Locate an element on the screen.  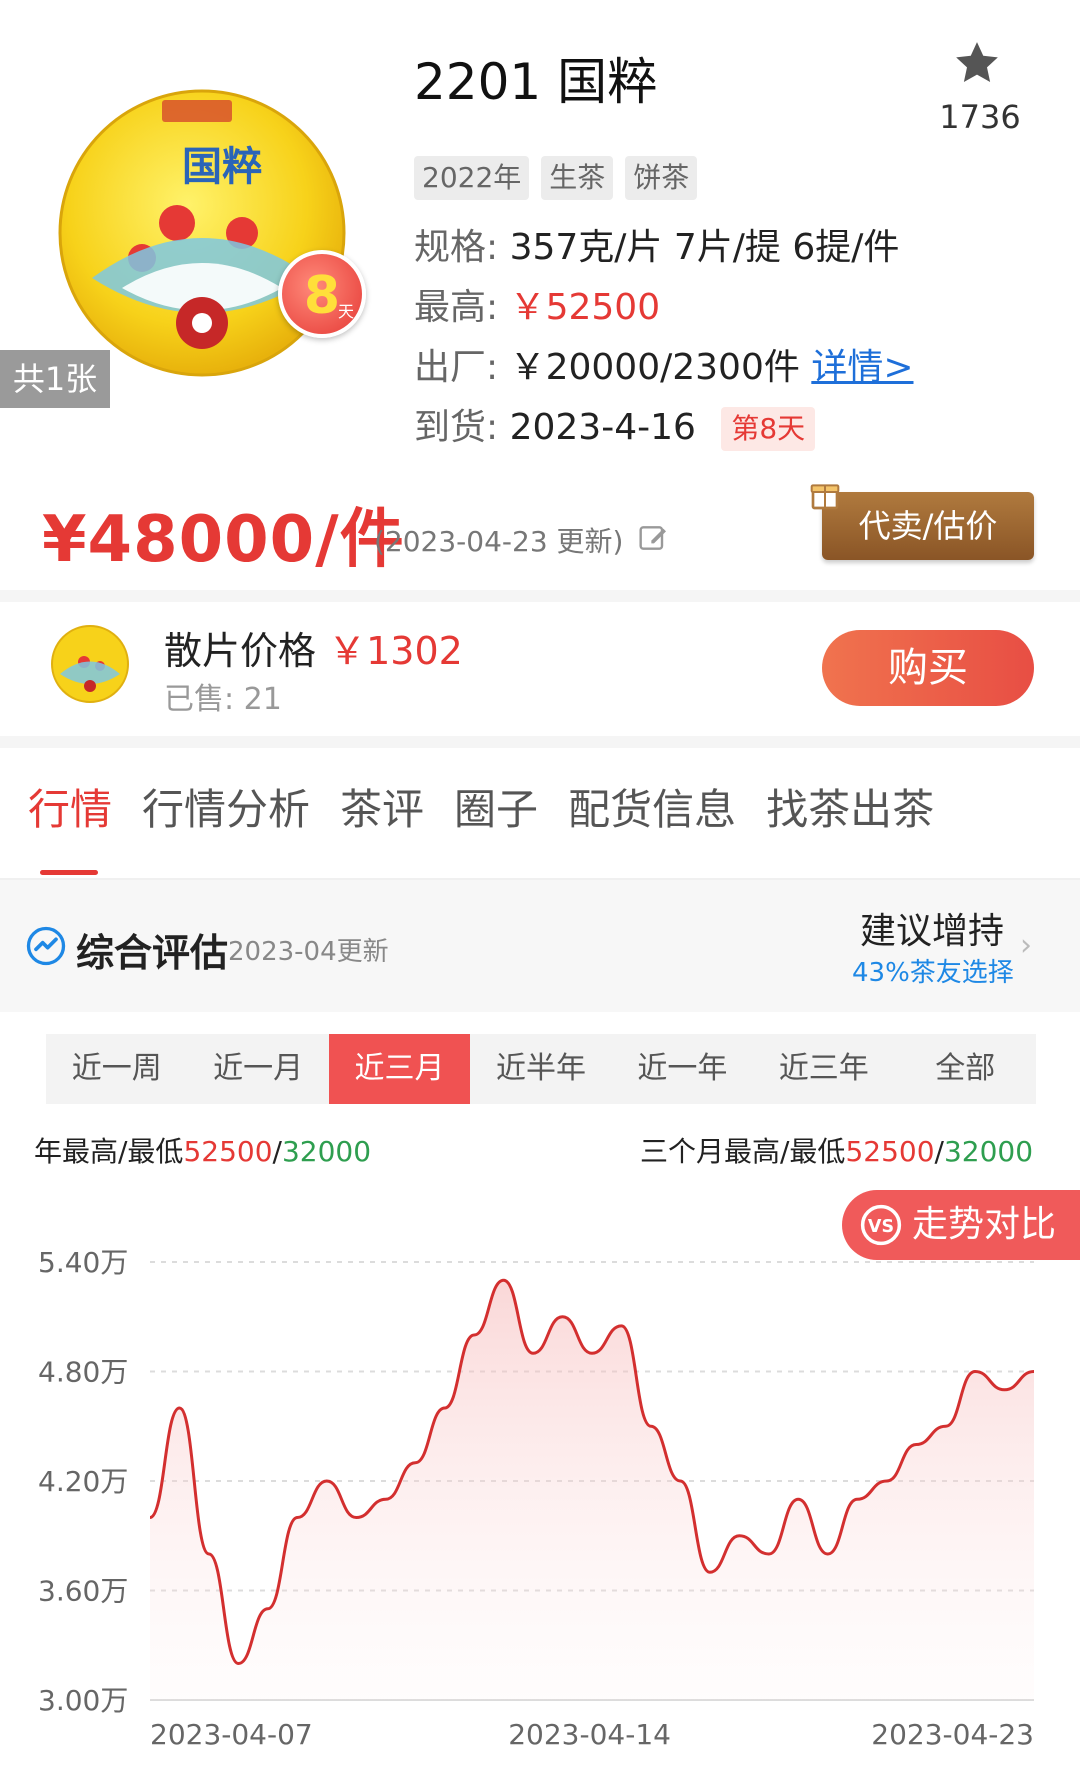
tab-reviews: 茶评 is located at coordinates (382, 806).